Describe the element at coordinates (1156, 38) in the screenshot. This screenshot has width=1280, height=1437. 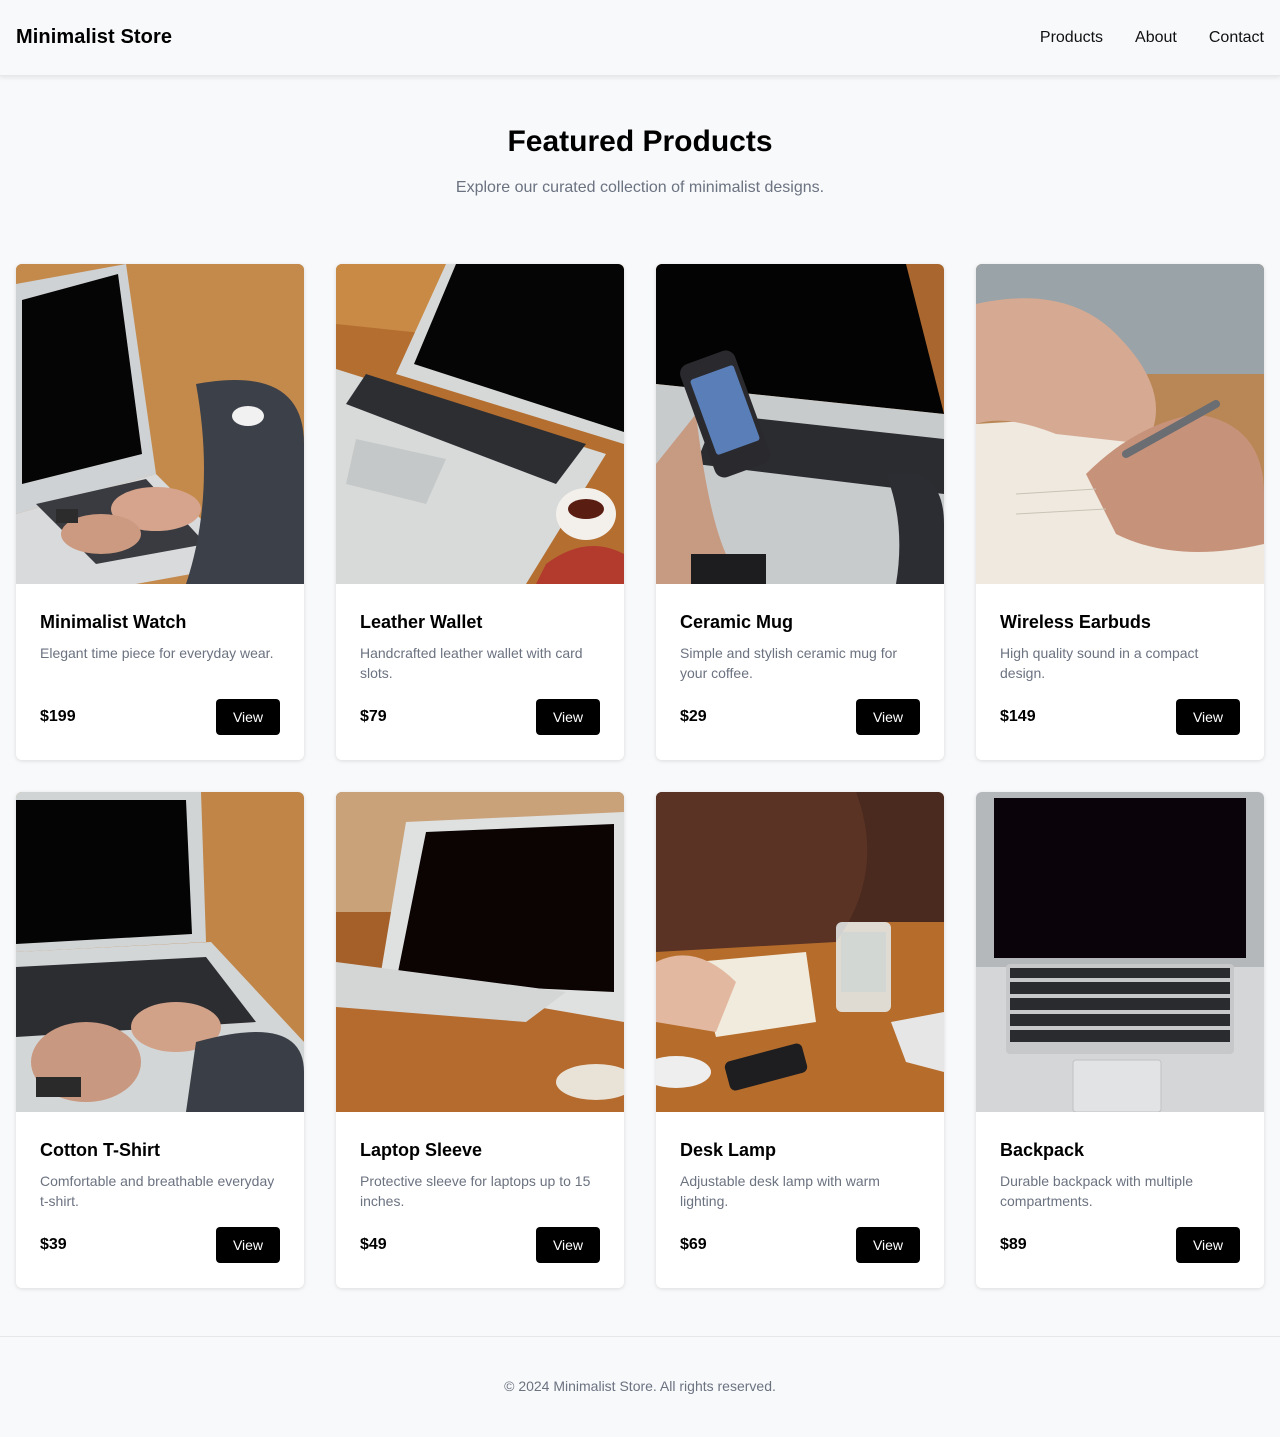
I see `nav-link-about: About` at that location.